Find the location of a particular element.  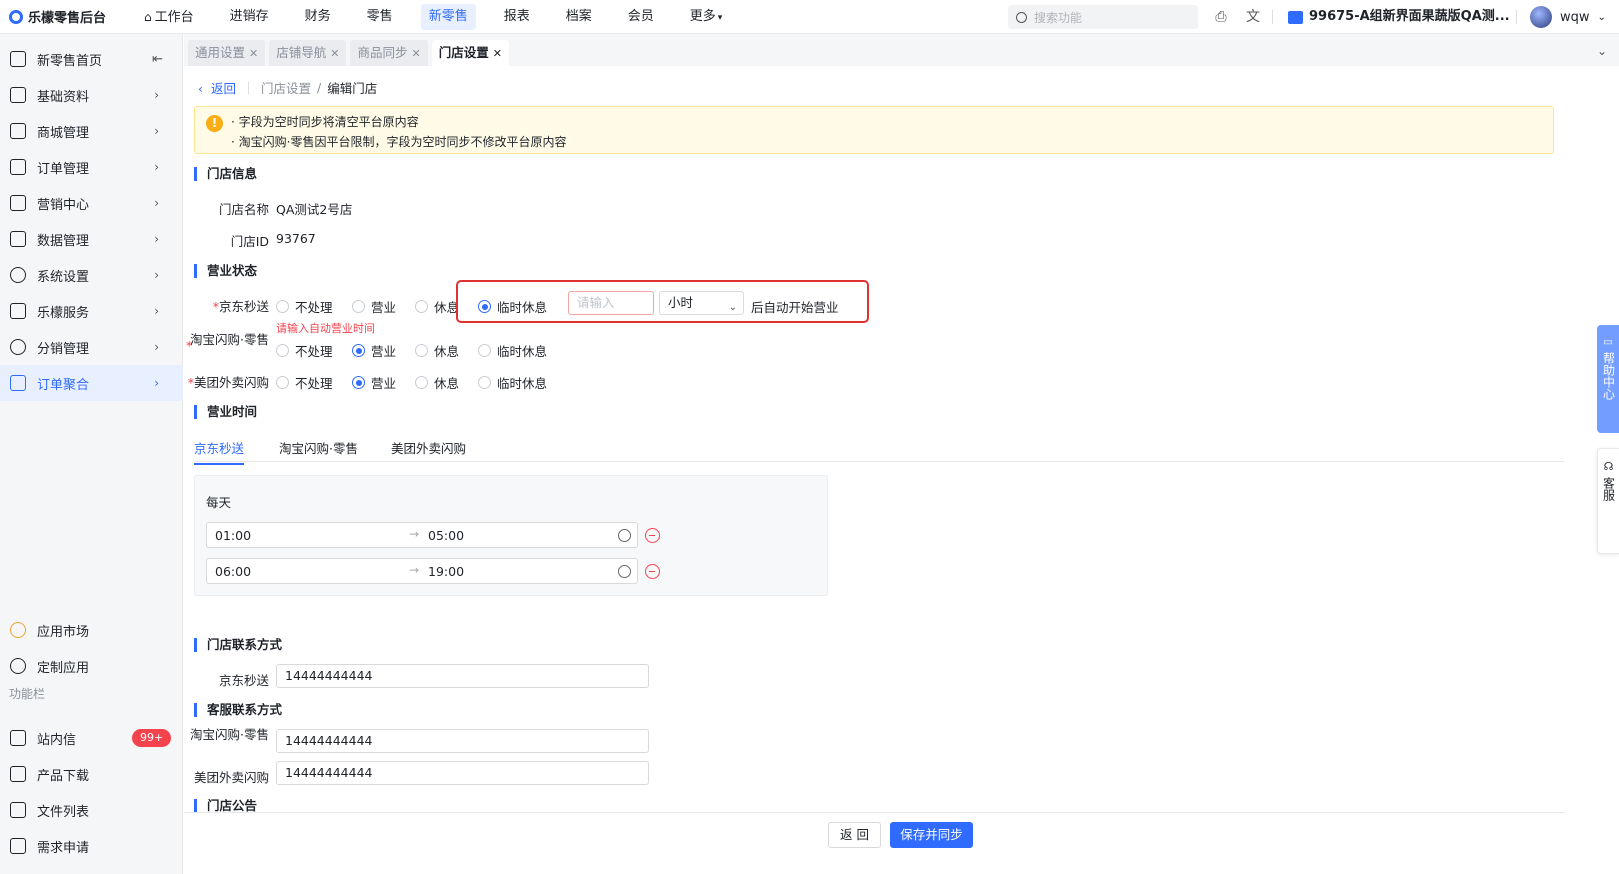

business-hours-panel: 每天 01:00 → 05:00 06:00 → 19:00 is located at coordinates (511, 535).